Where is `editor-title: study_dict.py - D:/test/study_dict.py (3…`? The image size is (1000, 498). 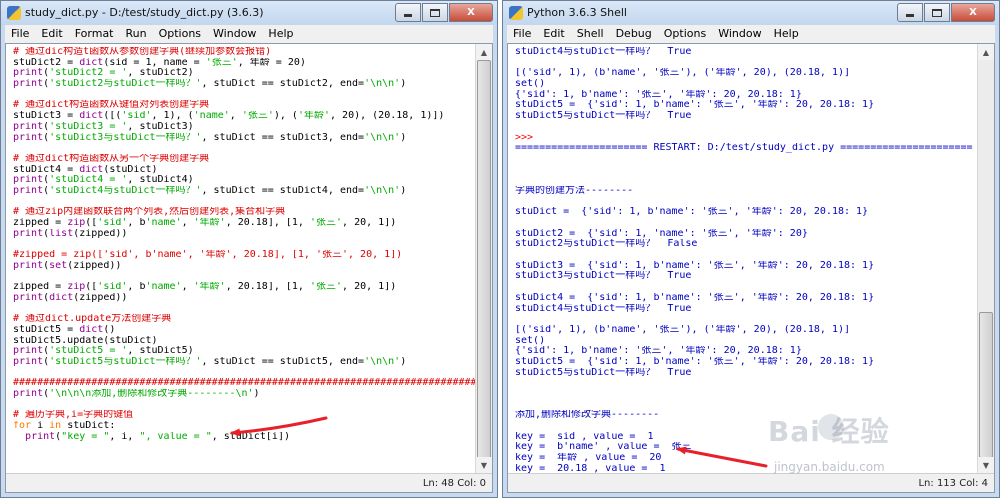
editor-title: study_dict.py - D:/test/study_dict.py (3… is located at coordinates (144, 12).